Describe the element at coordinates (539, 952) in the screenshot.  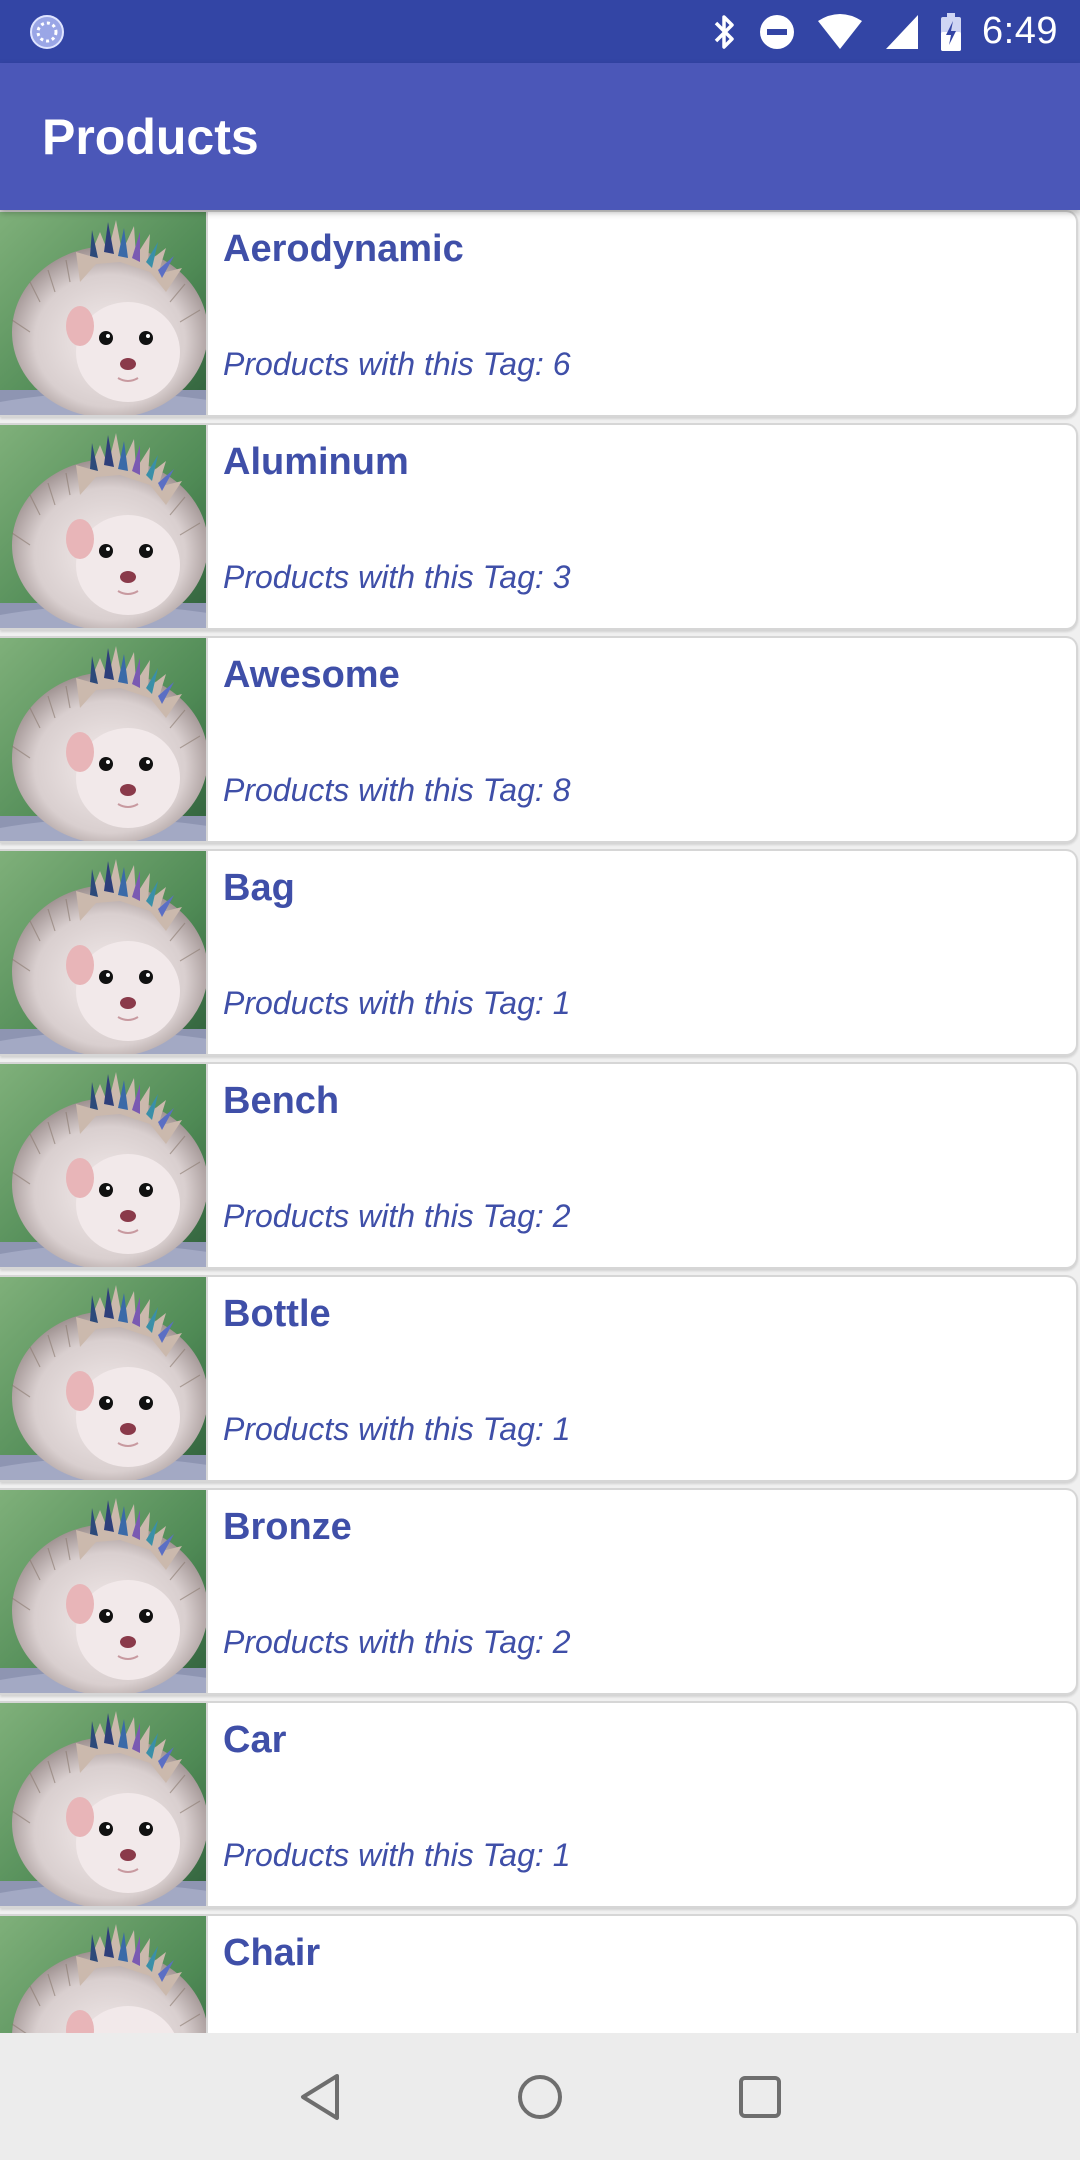
I see `list-item: Bag Products with this Tag: 1` at that location.